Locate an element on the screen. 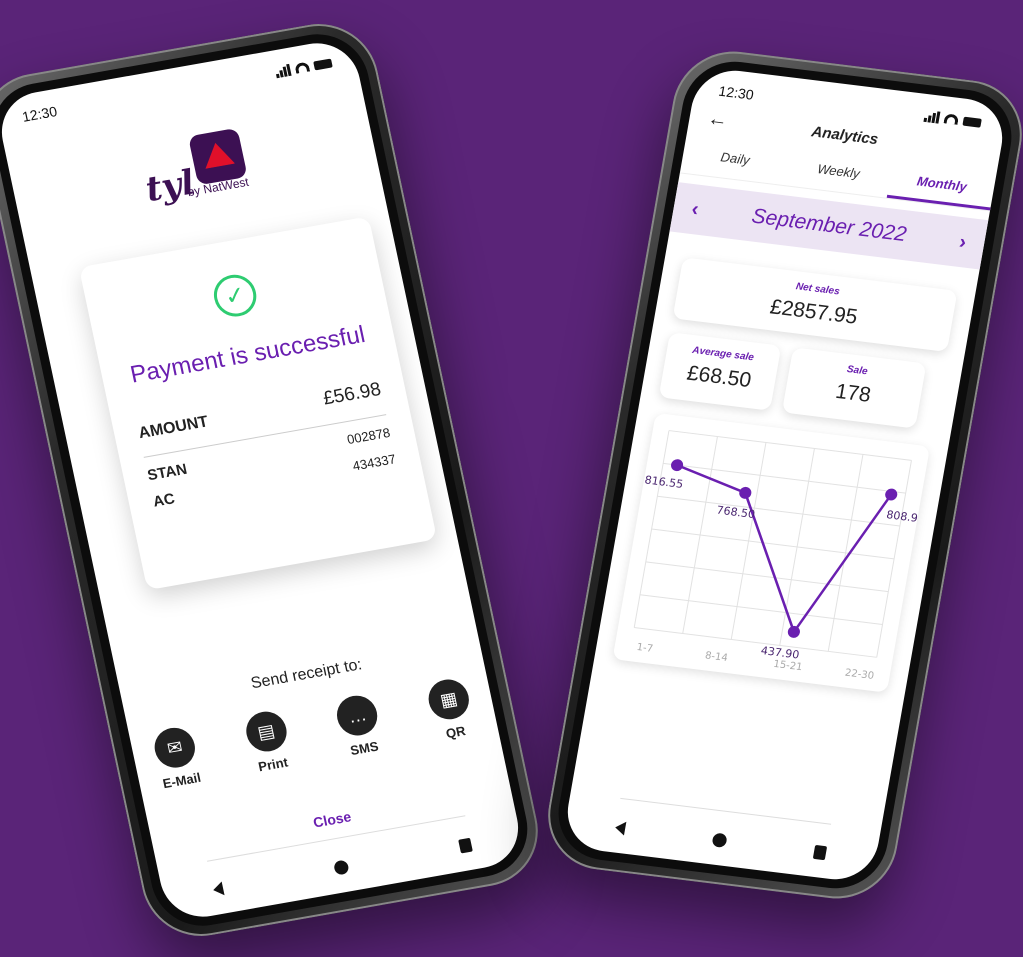 This screenshot has width=1023, height=957. qr-icon: ▦ is located at coordinates (448, 699).